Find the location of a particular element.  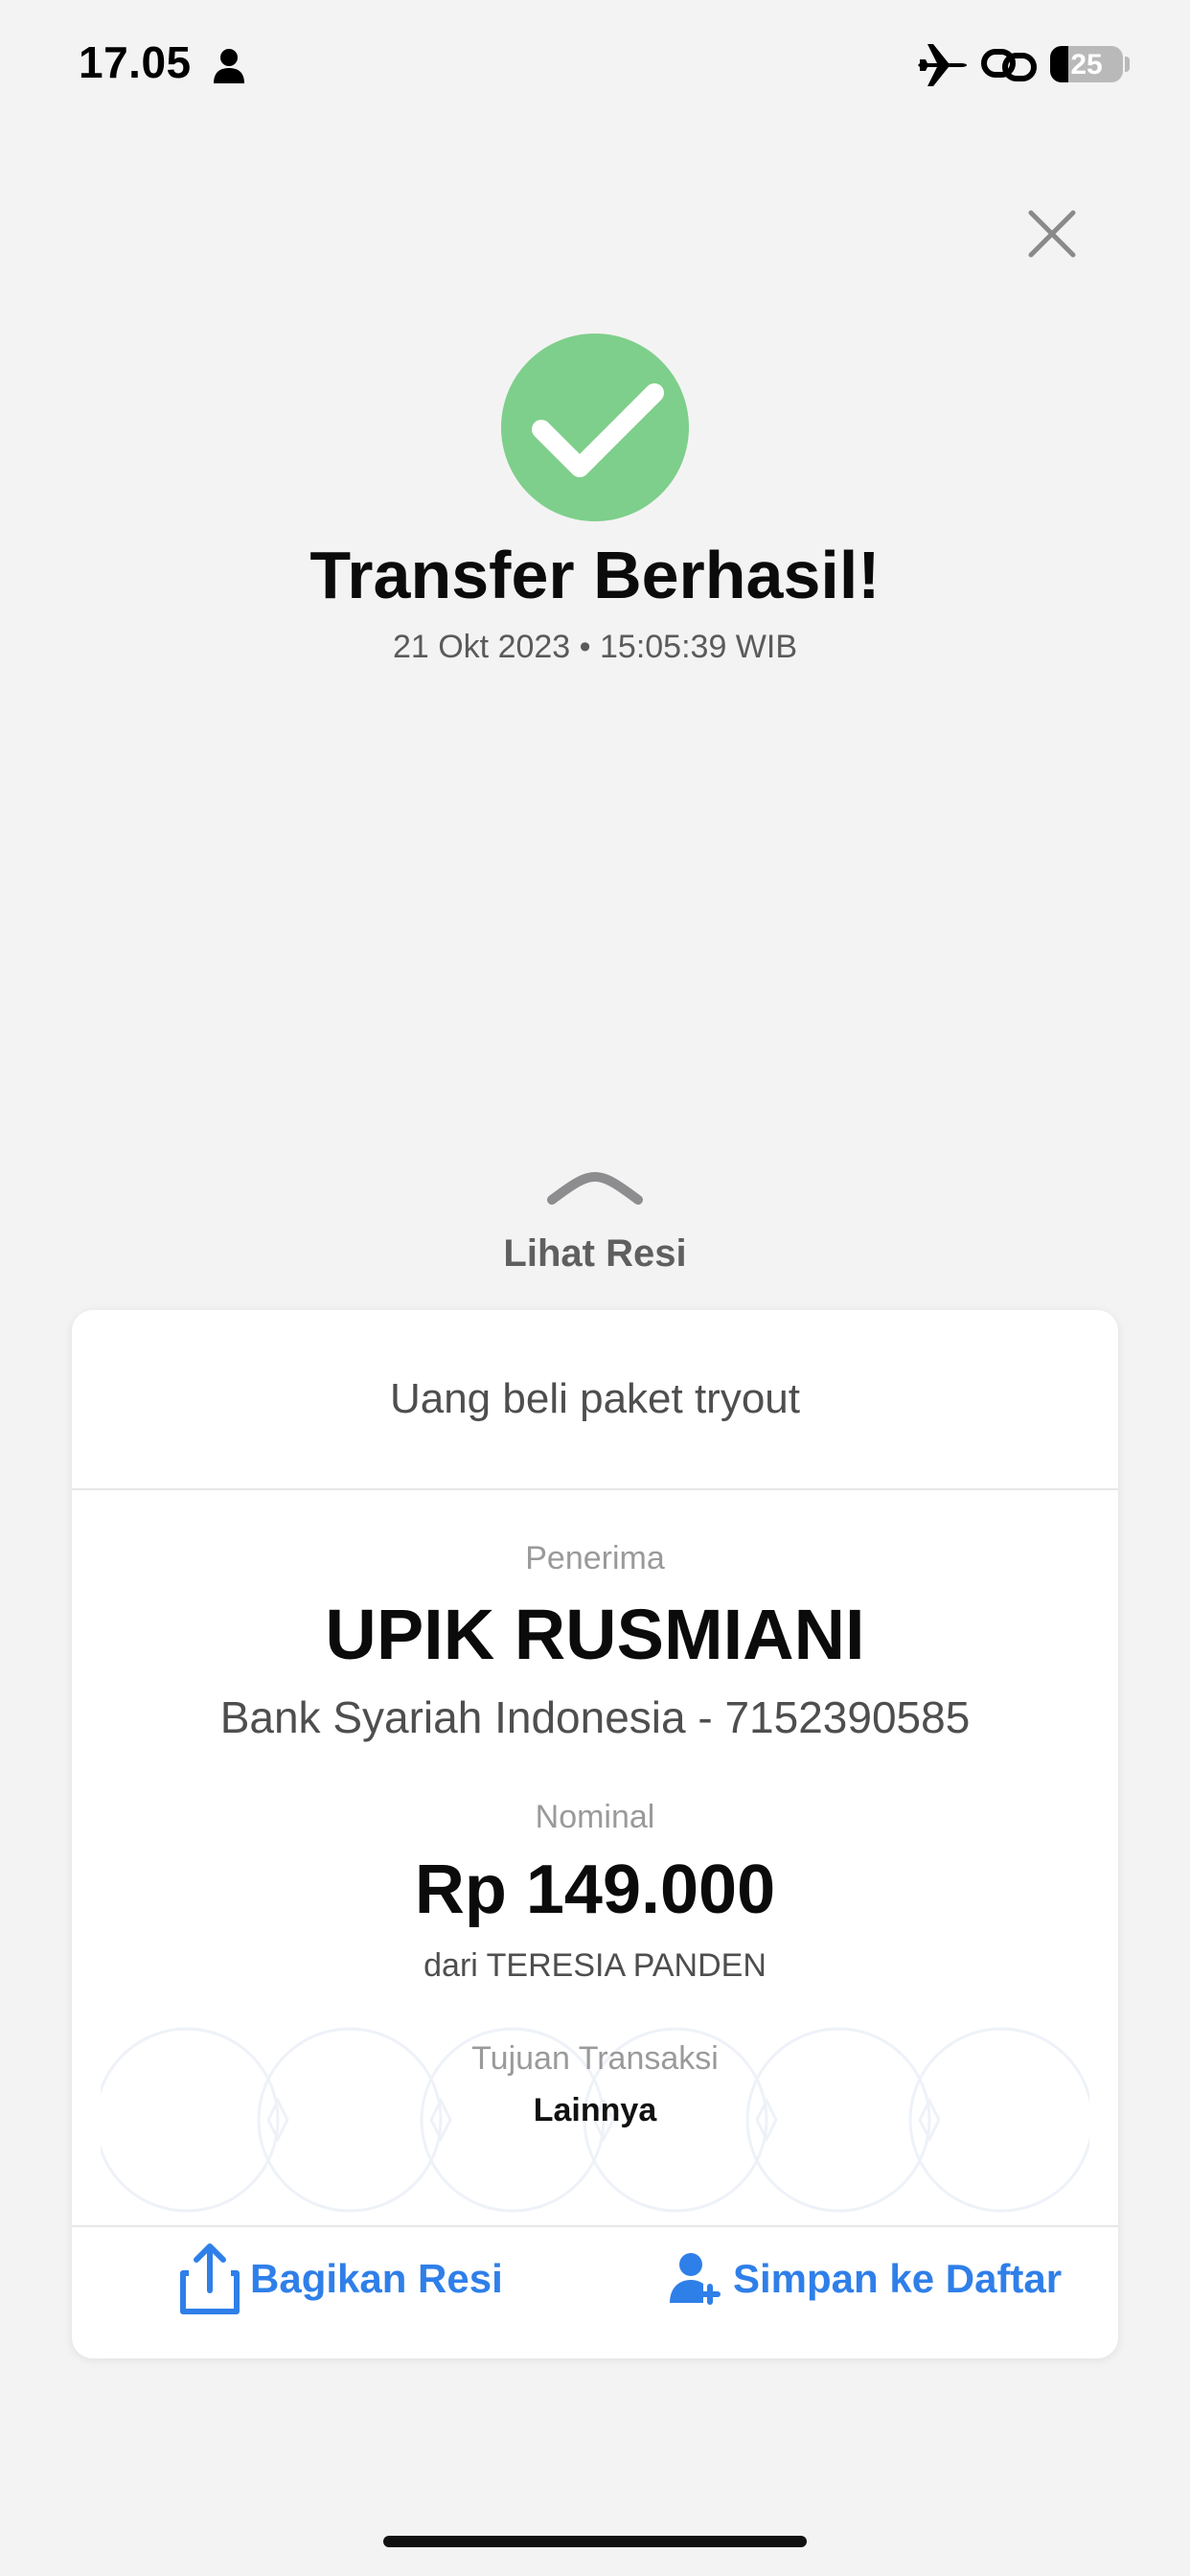

airplane-icon is located at coordinates (943, 65).